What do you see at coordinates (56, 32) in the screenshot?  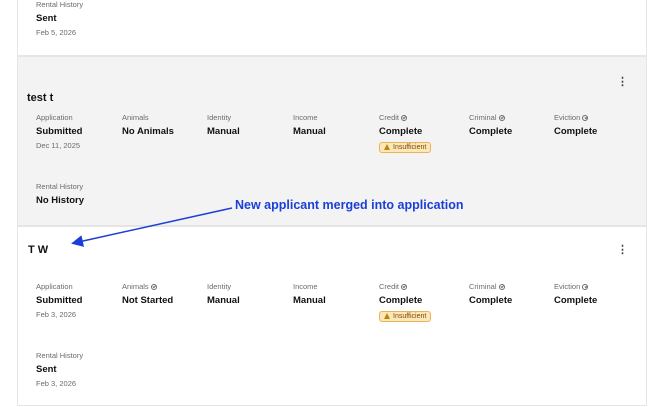 I see `rental-history-date: Feb 5, 2026` at bounding box center [56, 32].